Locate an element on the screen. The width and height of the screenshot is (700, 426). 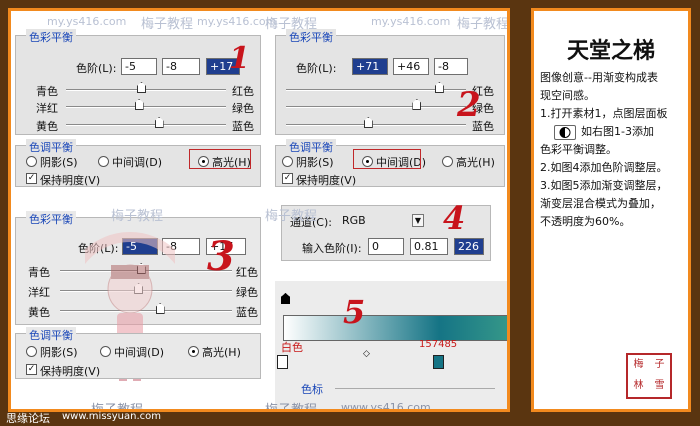
watermark-site: my.ys416.com is located at coordinates (87, 21).